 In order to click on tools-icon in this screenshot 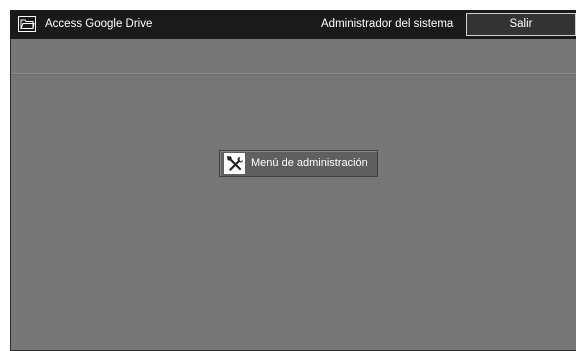, I will do `click(234, 163)`.